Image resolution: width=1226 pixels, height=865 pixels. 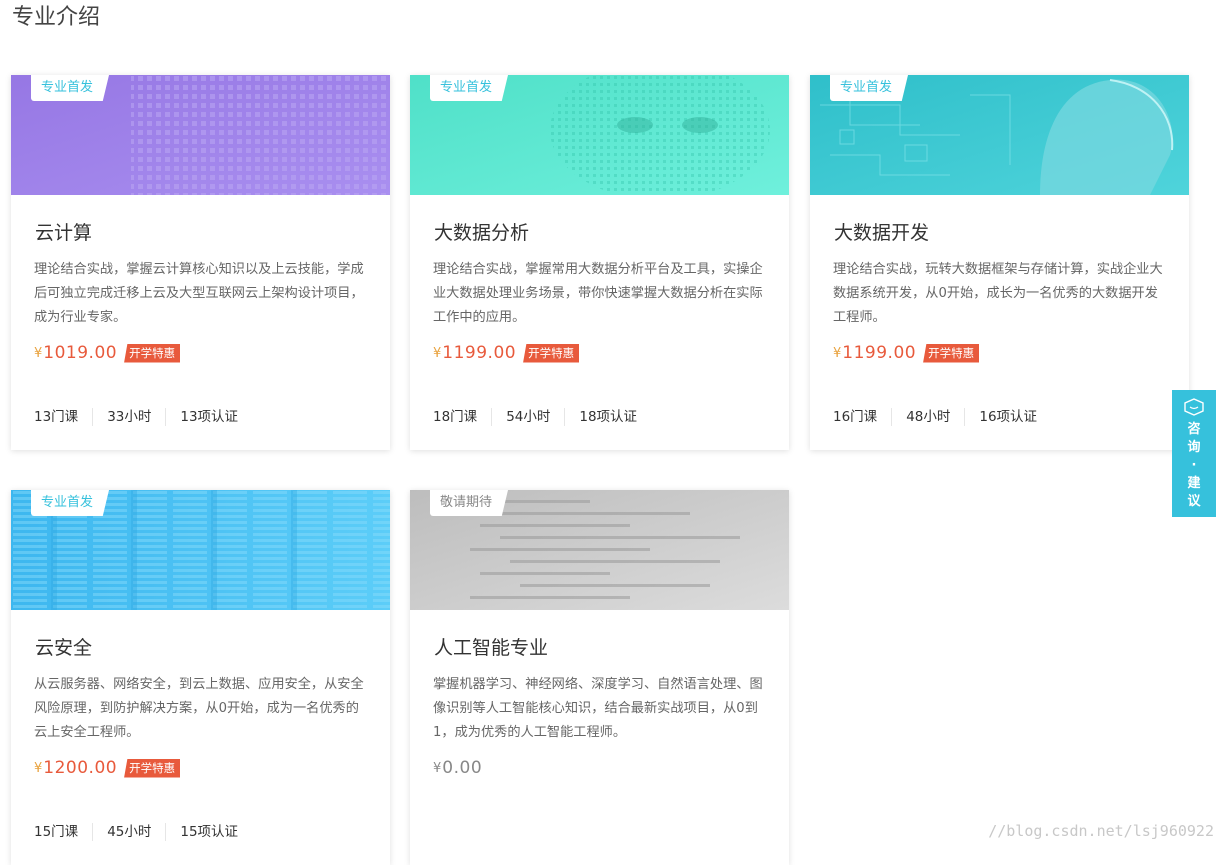 I want to click on card-title: 大数据开发, so click(x=881, y=231).